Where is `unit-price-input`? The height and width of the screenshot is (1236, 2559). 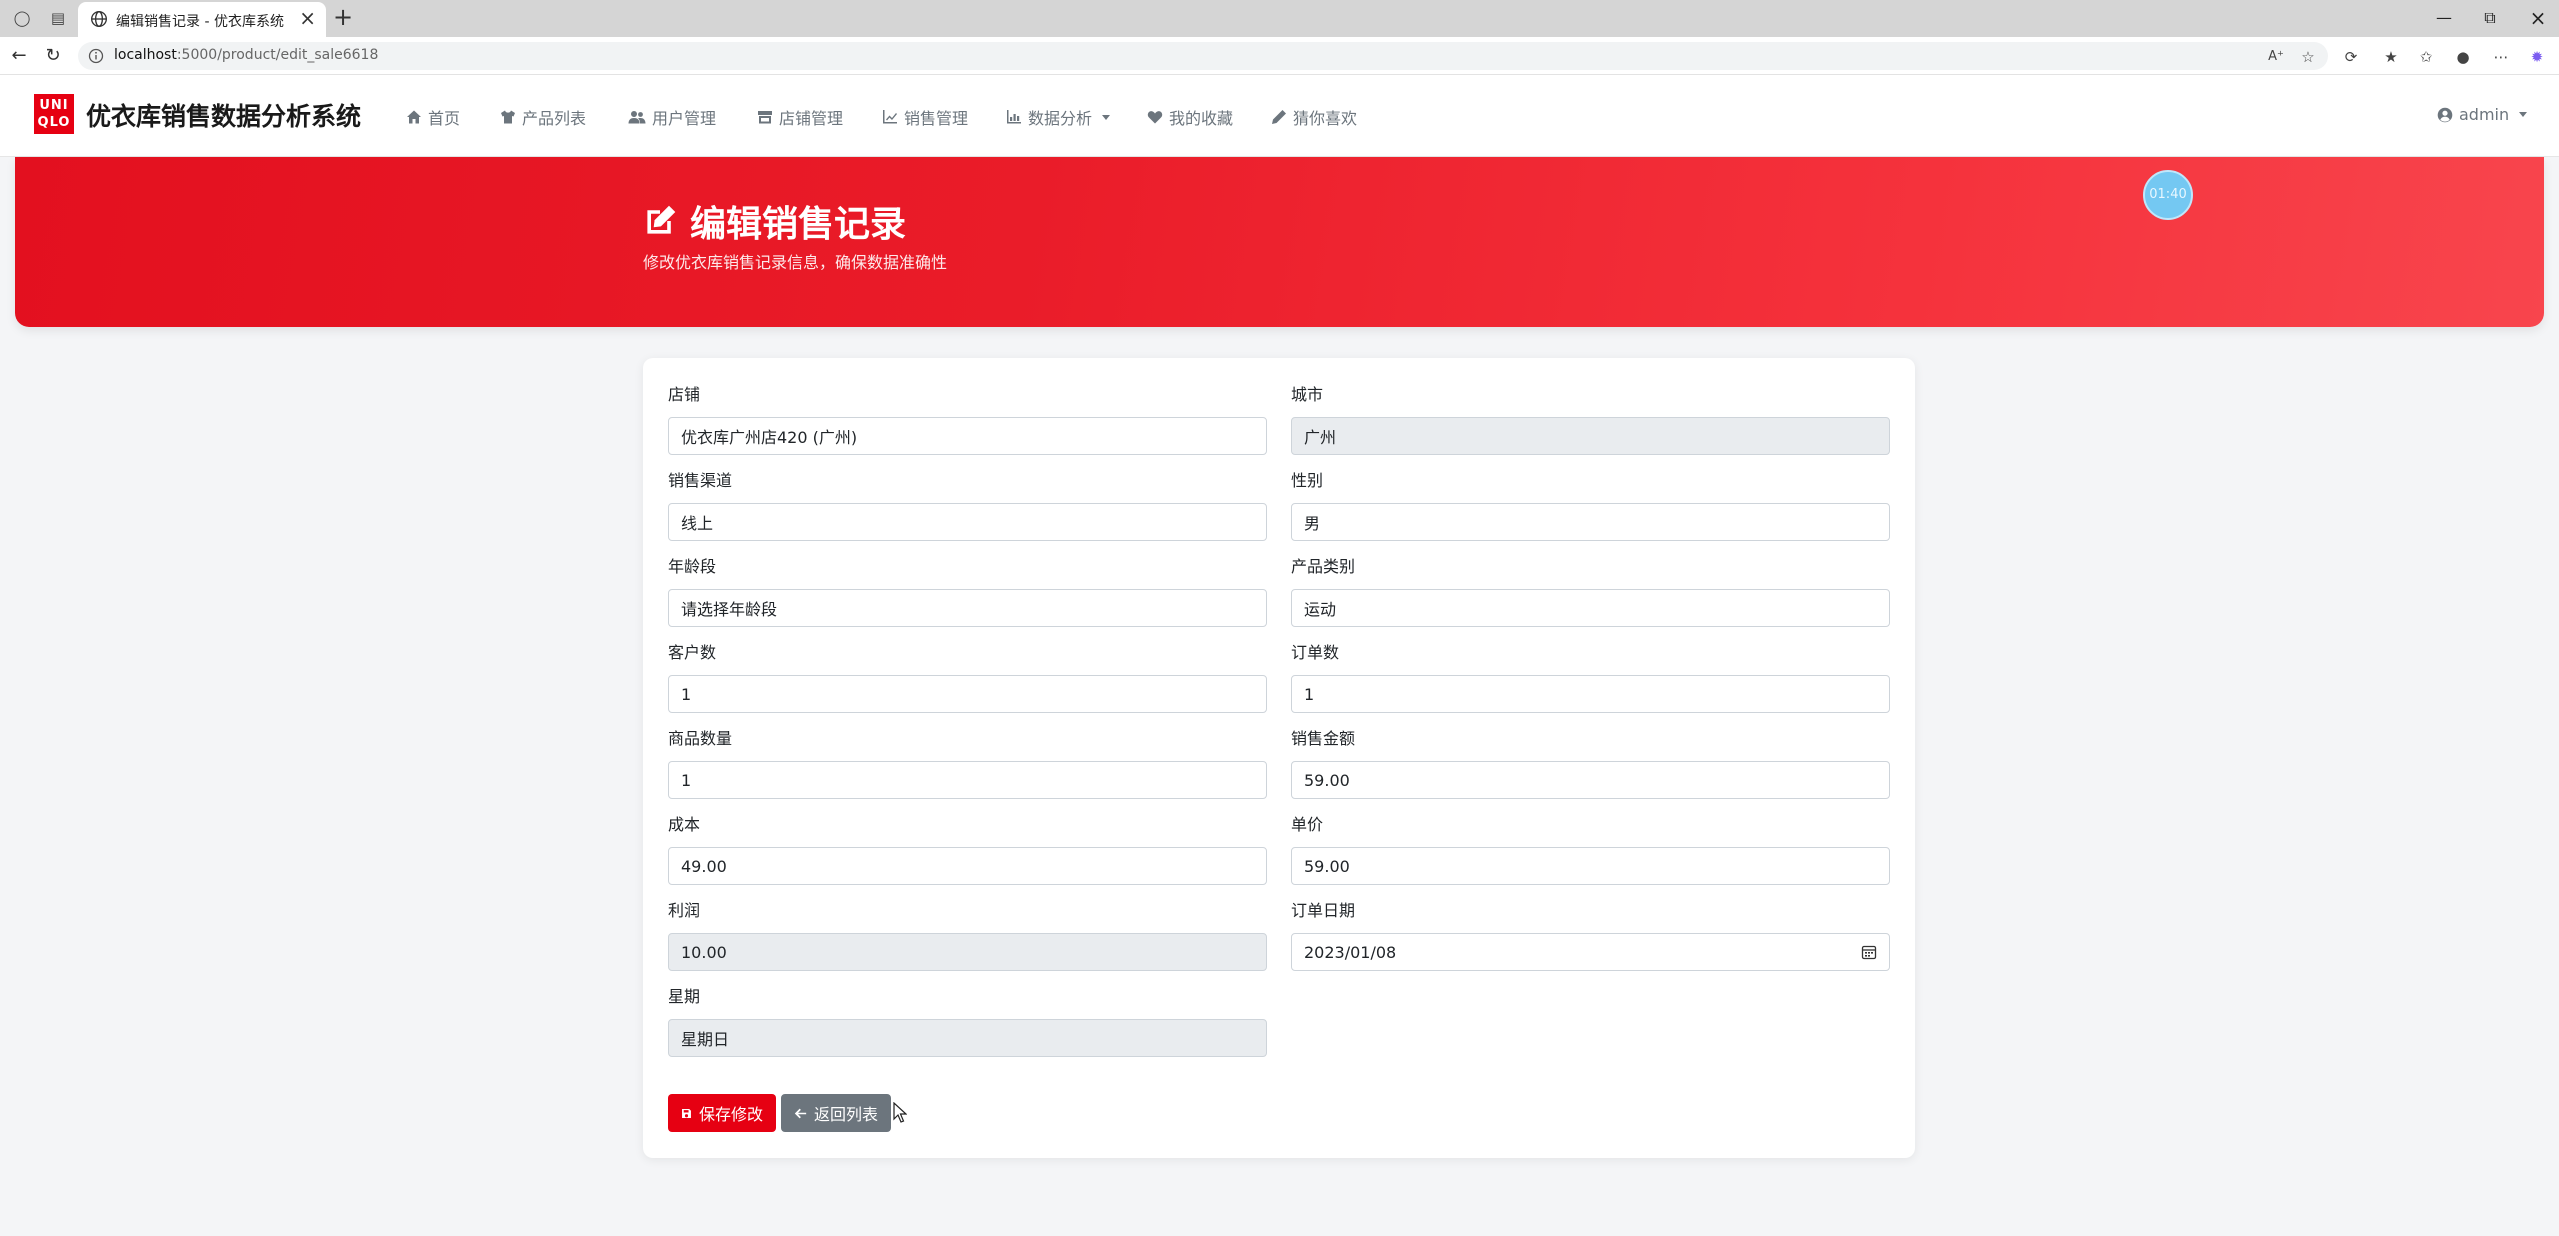 unit-price-input is located at coordinates (1590, 866).